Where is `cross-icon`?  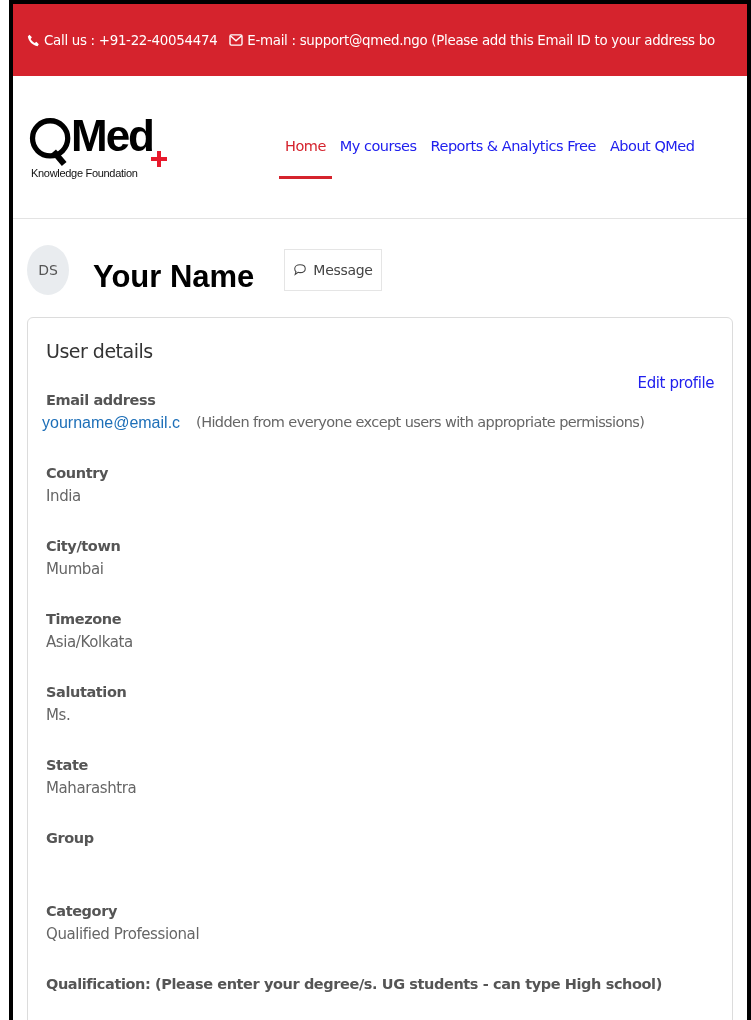 cross-icon is located at coordinates (159, 159).